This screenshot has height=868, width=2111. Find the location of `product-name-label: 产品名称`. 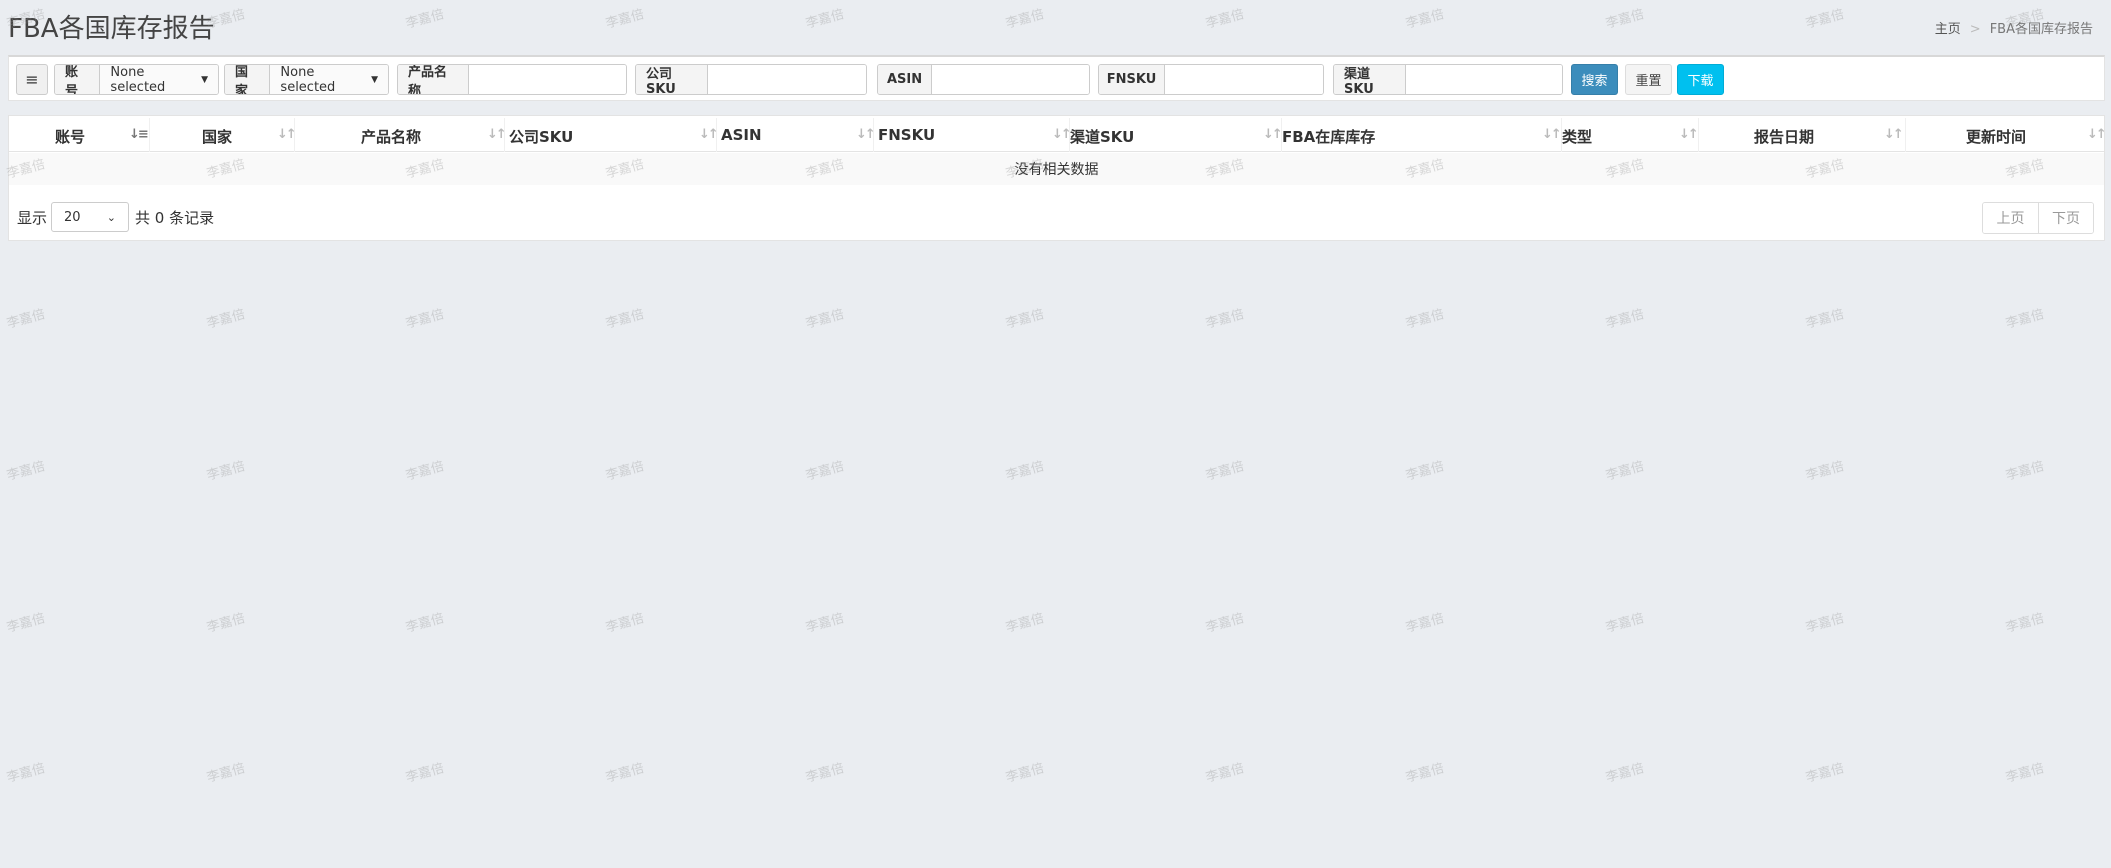

product-name-label: 产品名称 is located at coordinates (433, 79).